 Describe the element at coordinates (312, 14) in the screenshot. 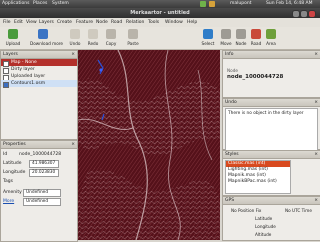

I see `close-button` at that location.